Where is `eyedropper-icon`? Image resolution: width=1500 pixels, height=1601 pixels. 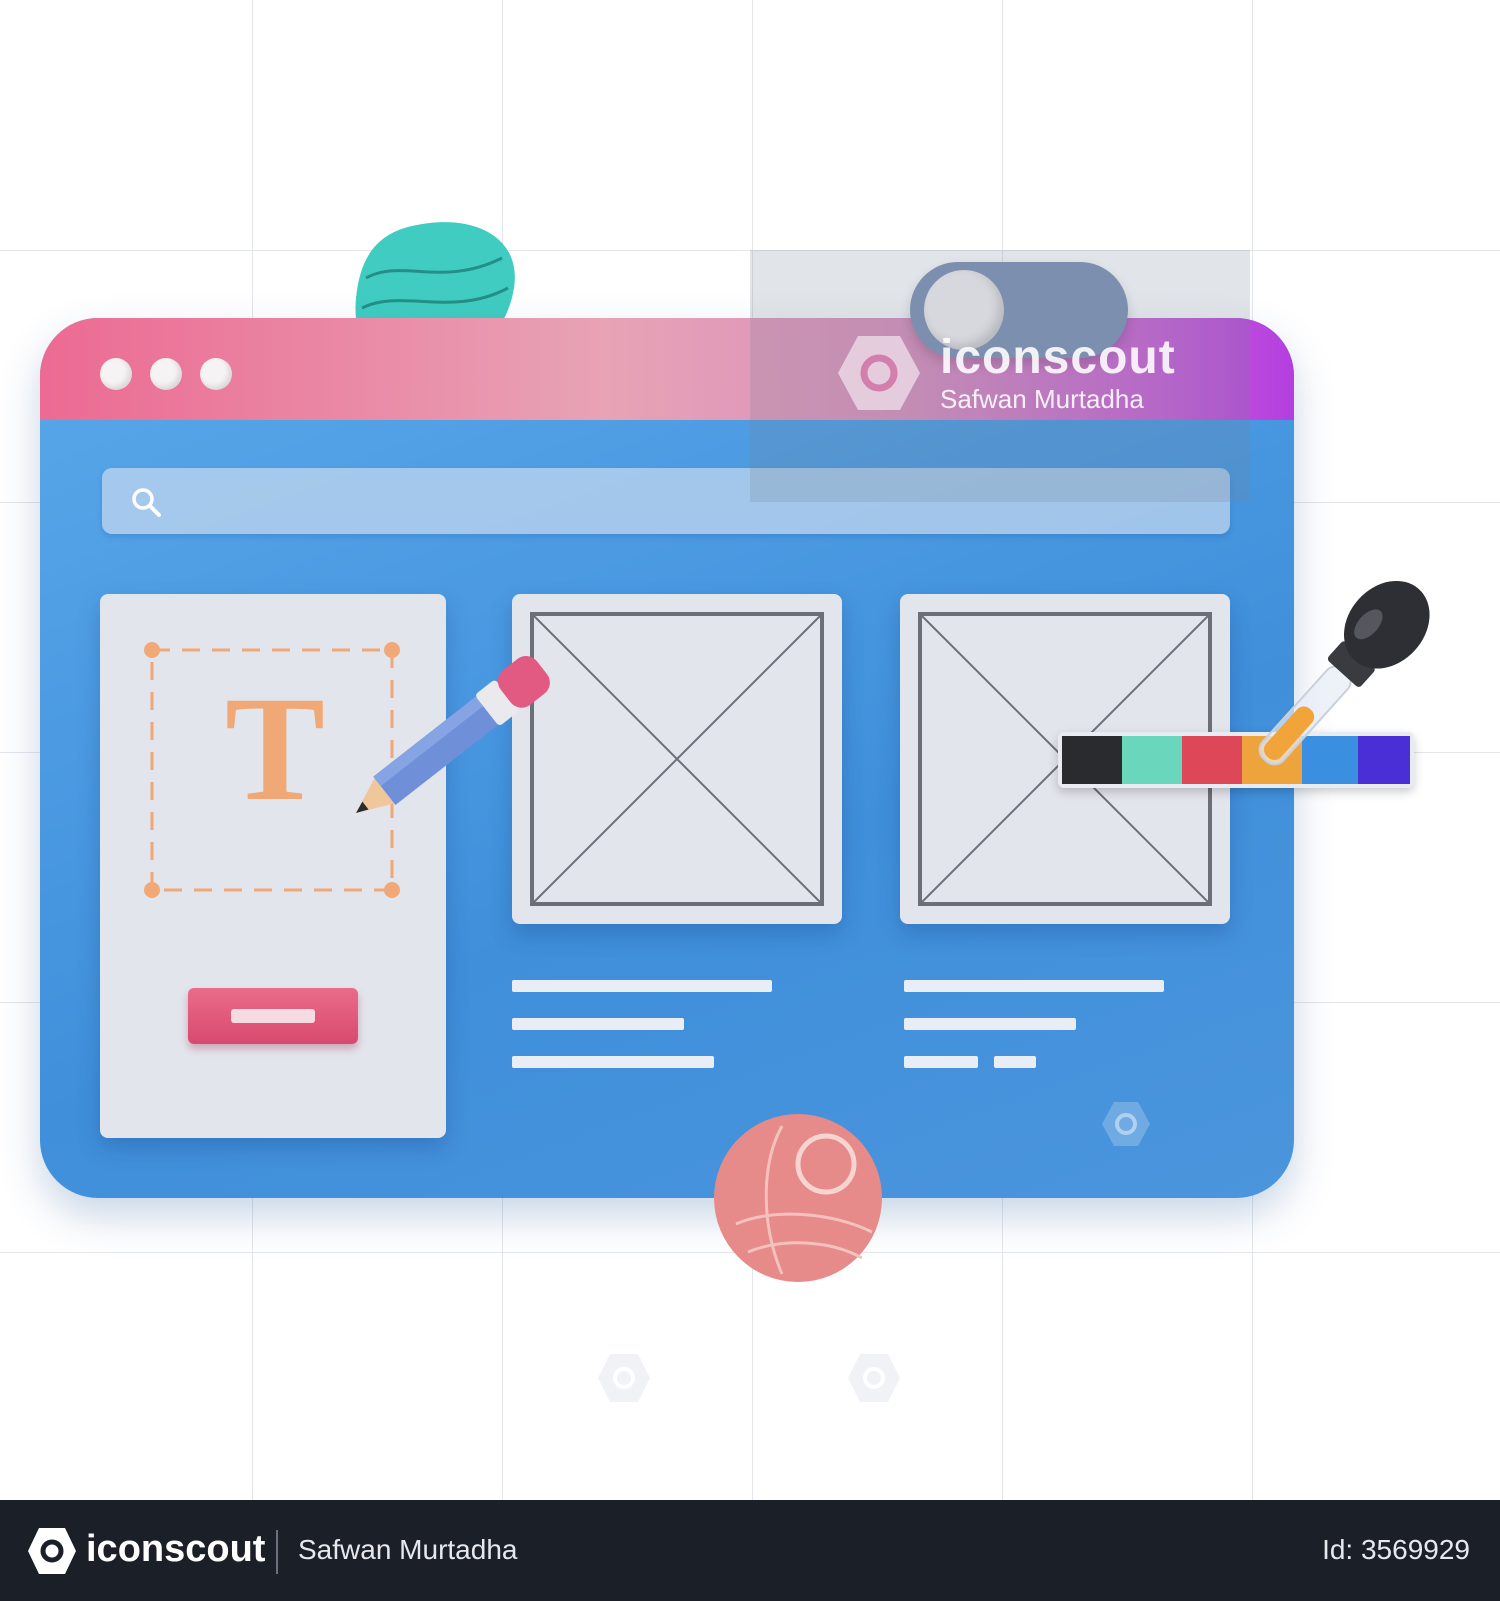
eyedropper-icon is located at coordinates (1344, 673).